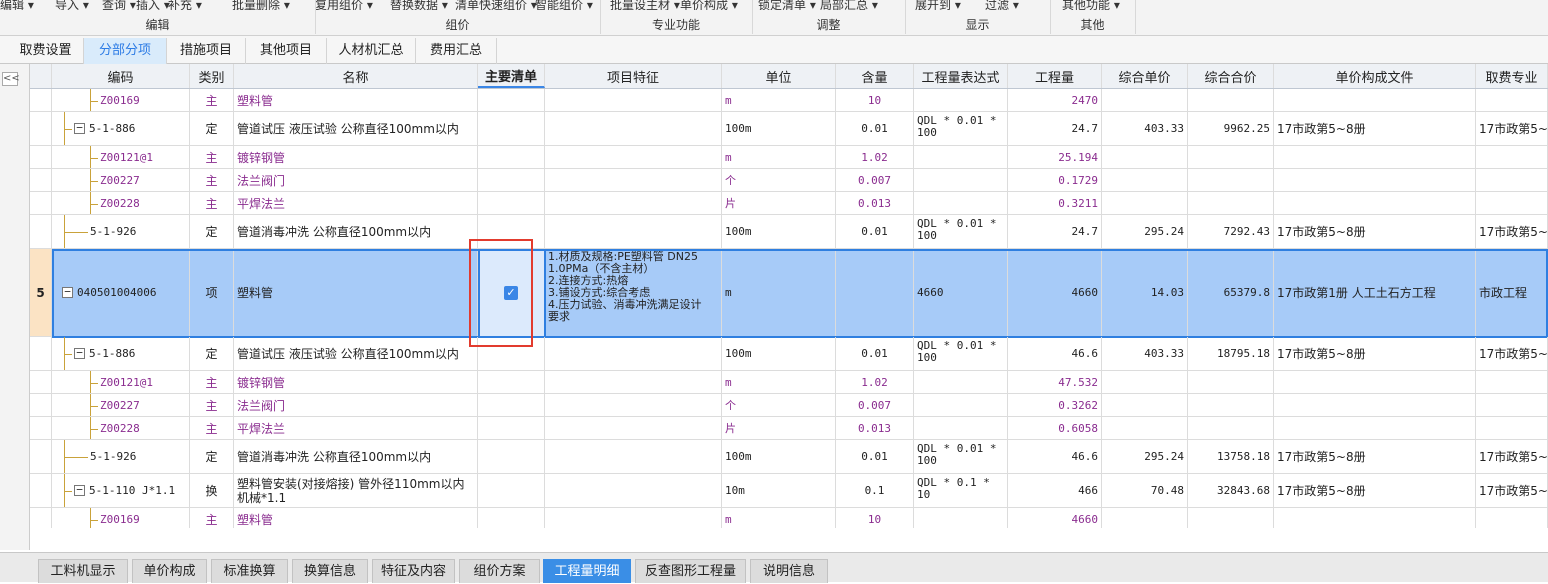 This screenshot has height=584, width=1548. Describe the element at coordinates (961, 128) in the screenshot. I see `quantity-expression-cell: QDL * 0.01 * 100` at that location.